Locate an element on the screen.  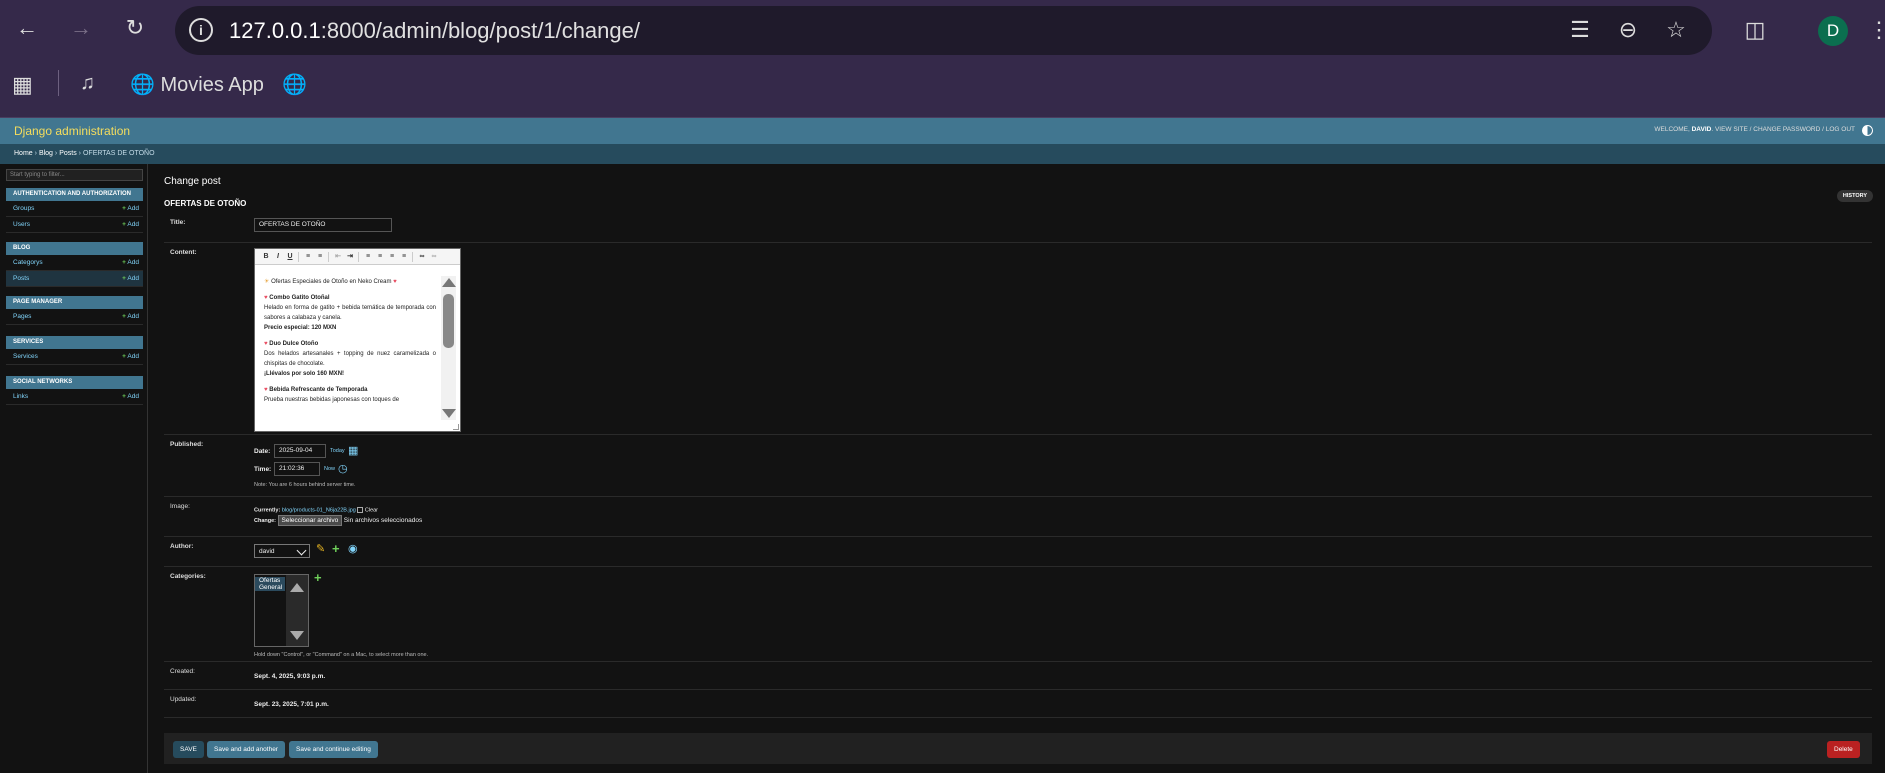
unlink-icon: ∞ is located at coordinates (434, 257).